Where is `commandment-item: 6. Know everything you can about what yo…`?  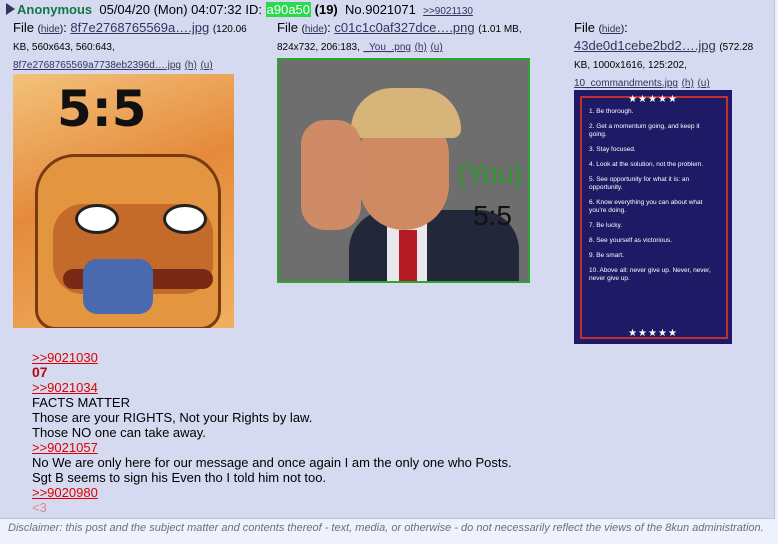 commandment-item: 6. Know everything you can about what yo… is located at coordinates (646, 206).